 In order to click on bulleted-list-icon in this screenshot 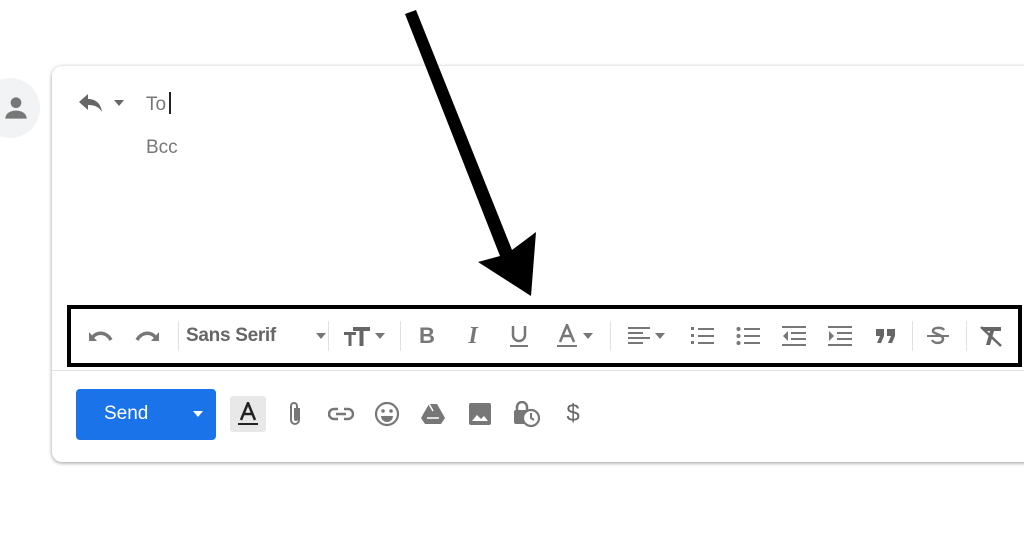, I will do `click(748, 336)`.